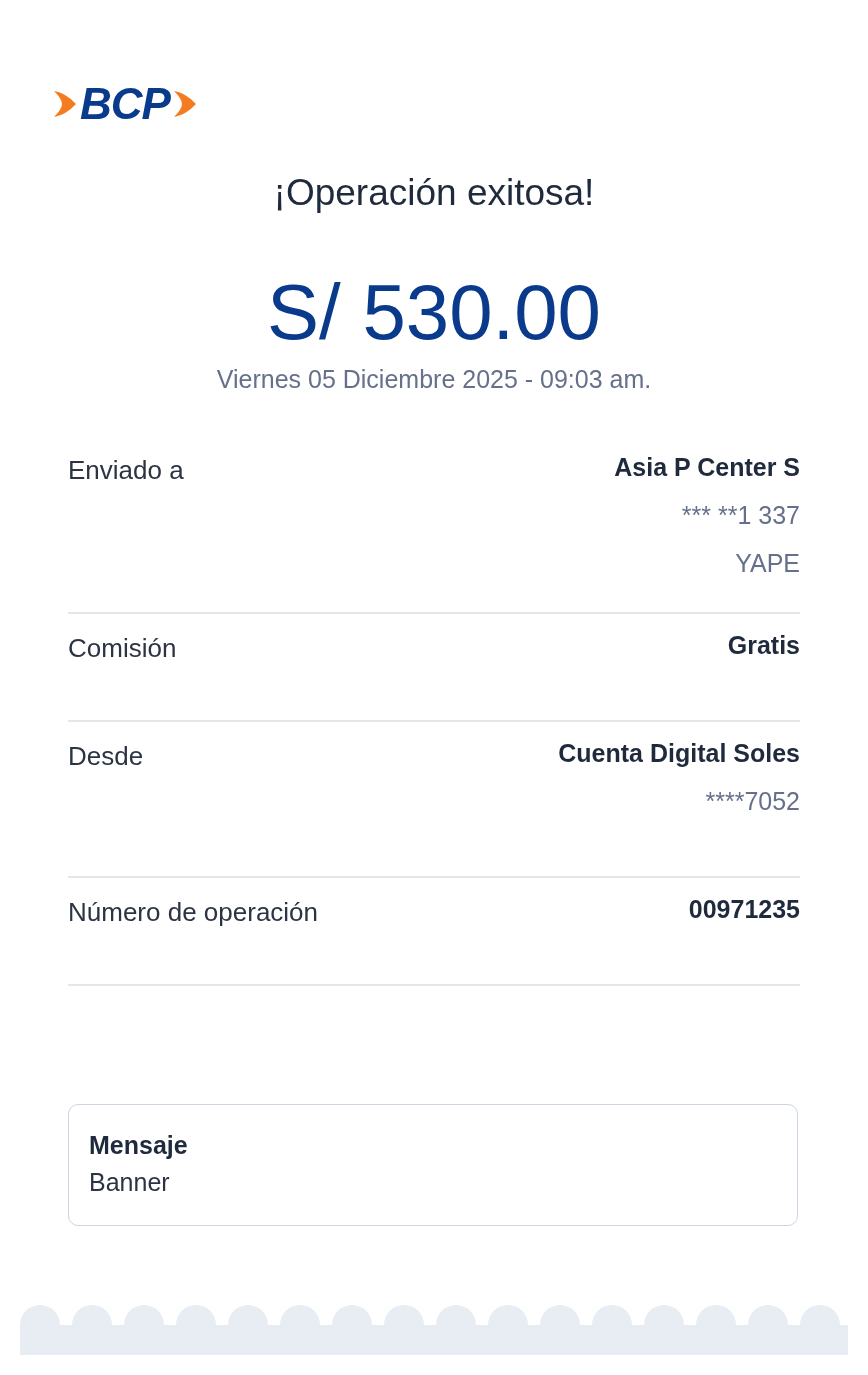  Describe the element at coordinates (130, 1182) in the screenshot. I see `message-text: Banner` at that location.